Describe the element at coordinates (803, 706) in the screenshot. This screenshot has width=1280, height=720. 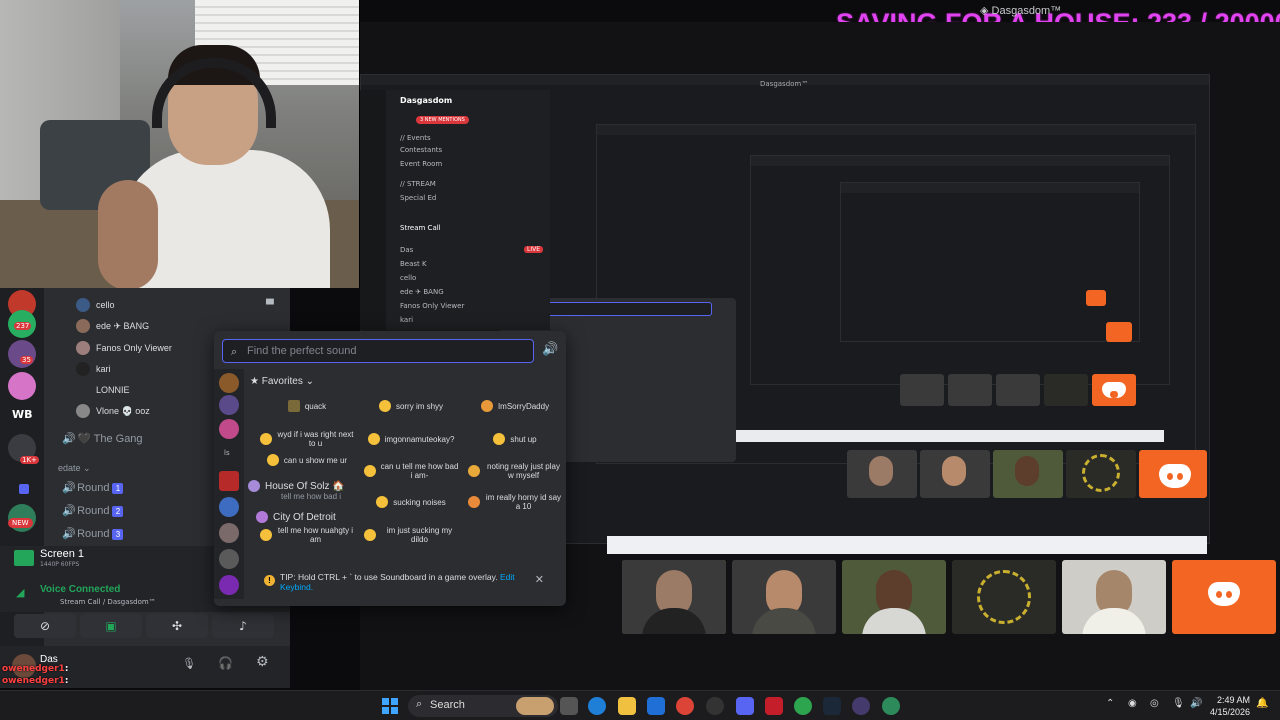
I see `chrome-alt-icon` at that location.